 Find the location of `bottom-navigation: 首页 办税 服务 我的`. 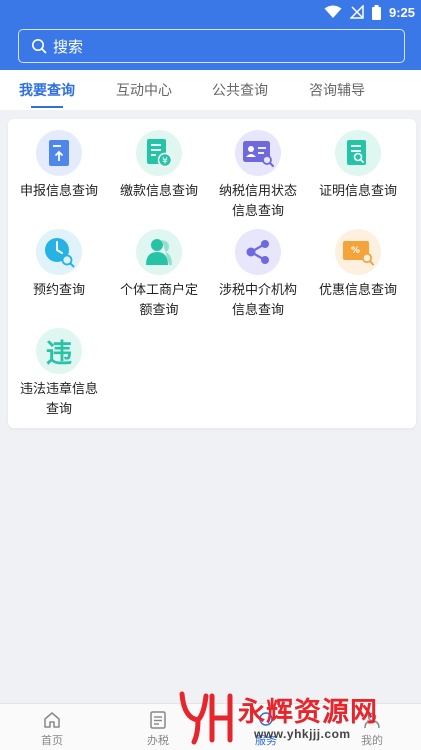

bottom-navigation: 首页 办税 服务 我的 is located at coordinates (210, 726).